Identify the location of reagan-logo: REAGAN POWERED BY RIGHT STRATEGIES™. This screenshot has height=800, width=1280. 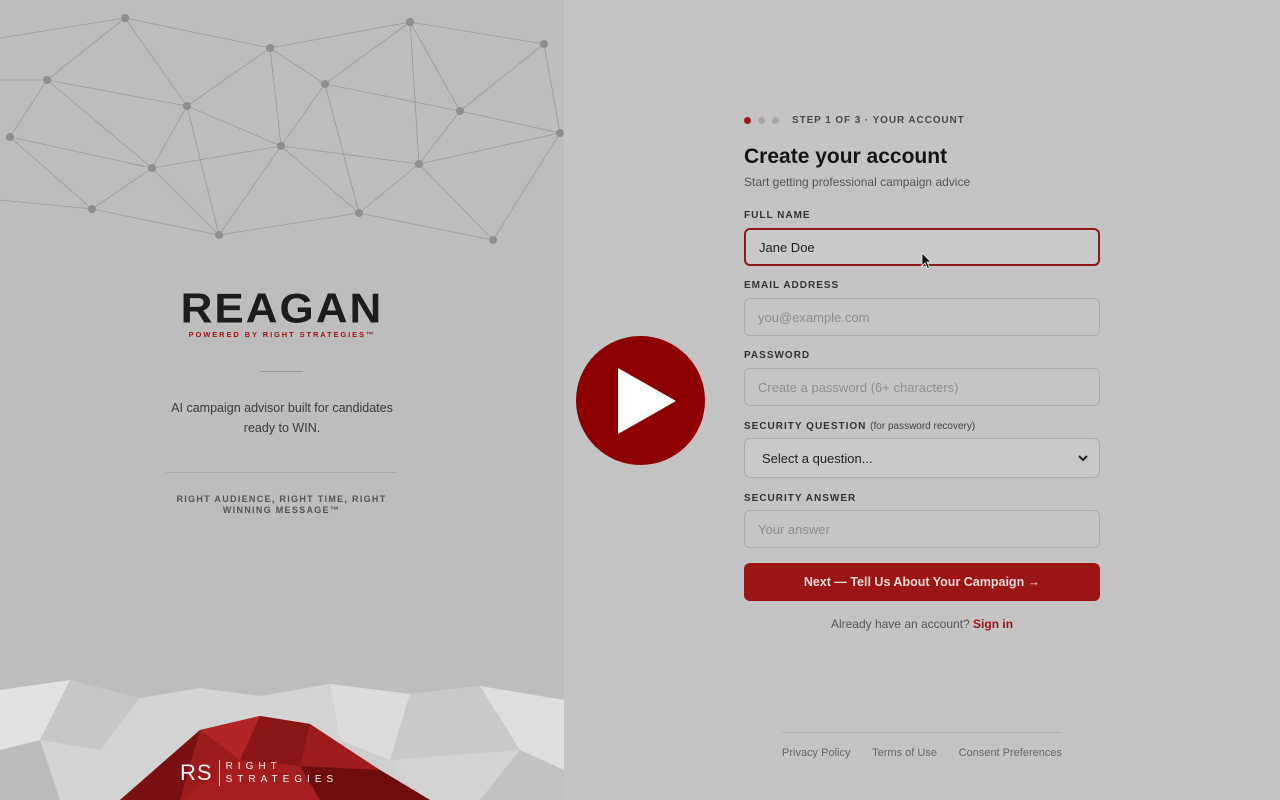
(282, 311).